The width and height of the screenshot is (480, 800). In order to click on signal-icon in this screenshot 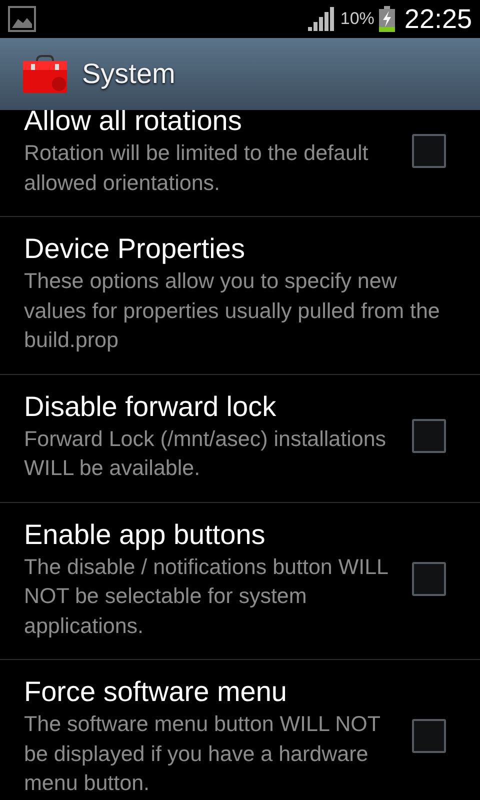, I will do `click(322, 19)`.